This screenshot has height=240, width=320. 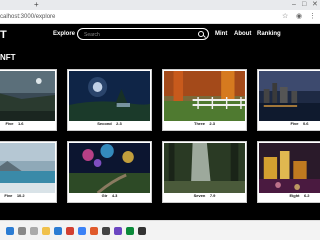 I want to click on app-icon, so click(x=94, y=231).